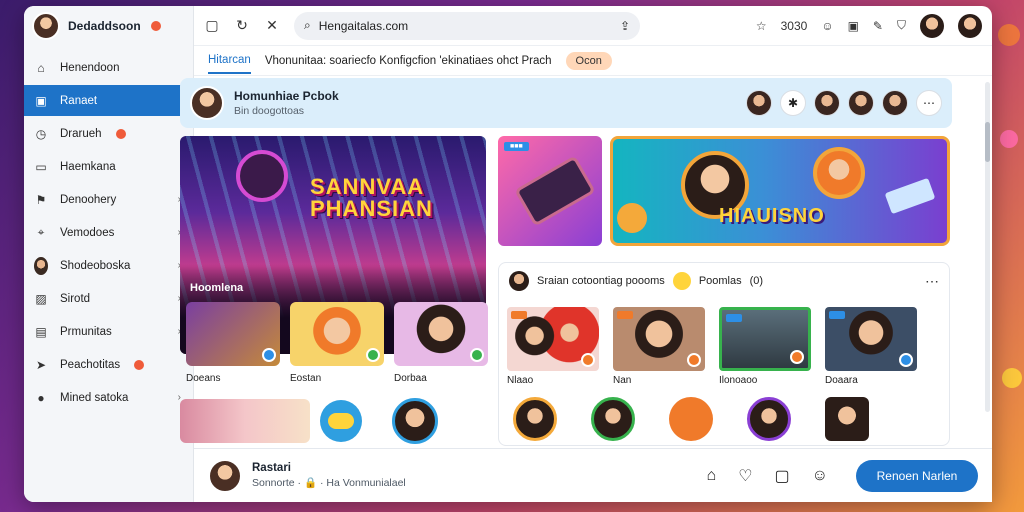 Image resolution: width=1024 pixels, height=512 pixels. What do you see at coordinates (970, 25) in the screenshot?
I see `user-avatar-secondary` at bounding box center [970, 25].